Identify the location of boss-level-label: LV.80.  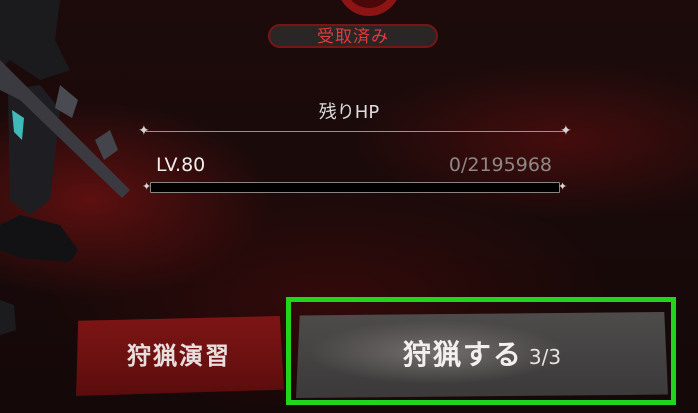
(181, 165).